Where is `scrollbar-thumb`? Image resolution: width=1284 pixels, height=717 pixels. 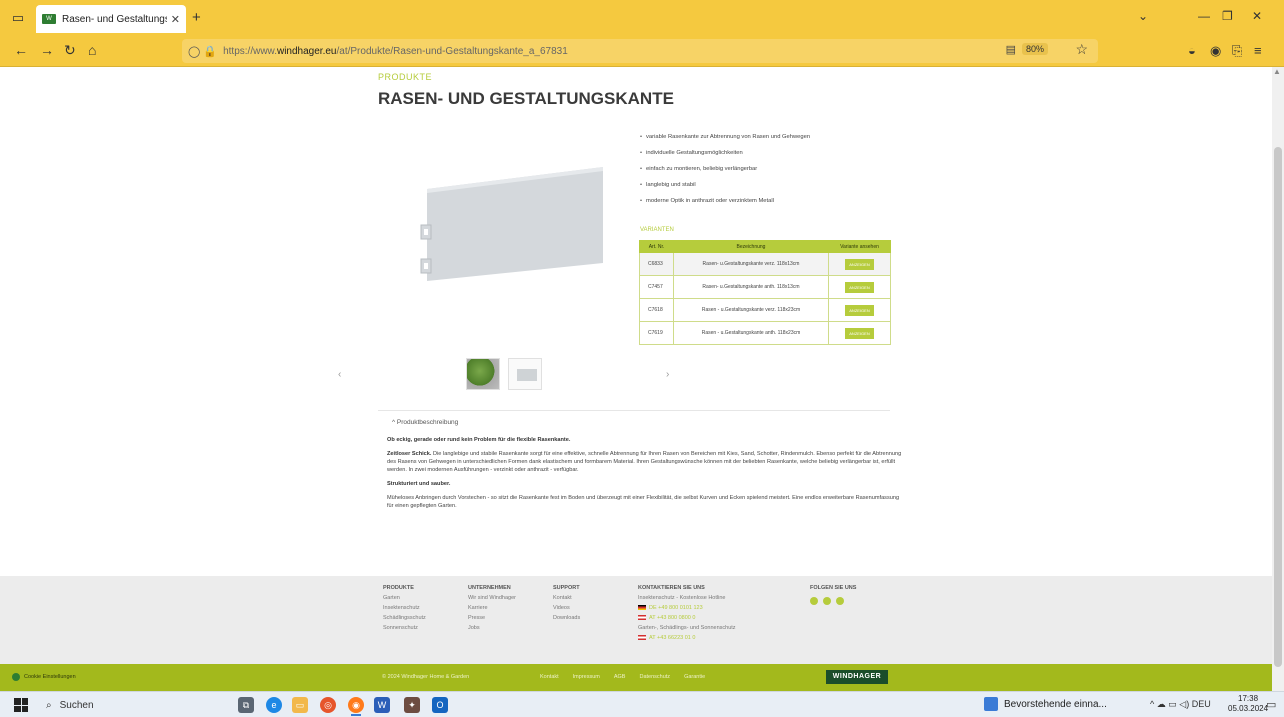
scrollbar-thumb is located at coordinates (1278, 407).